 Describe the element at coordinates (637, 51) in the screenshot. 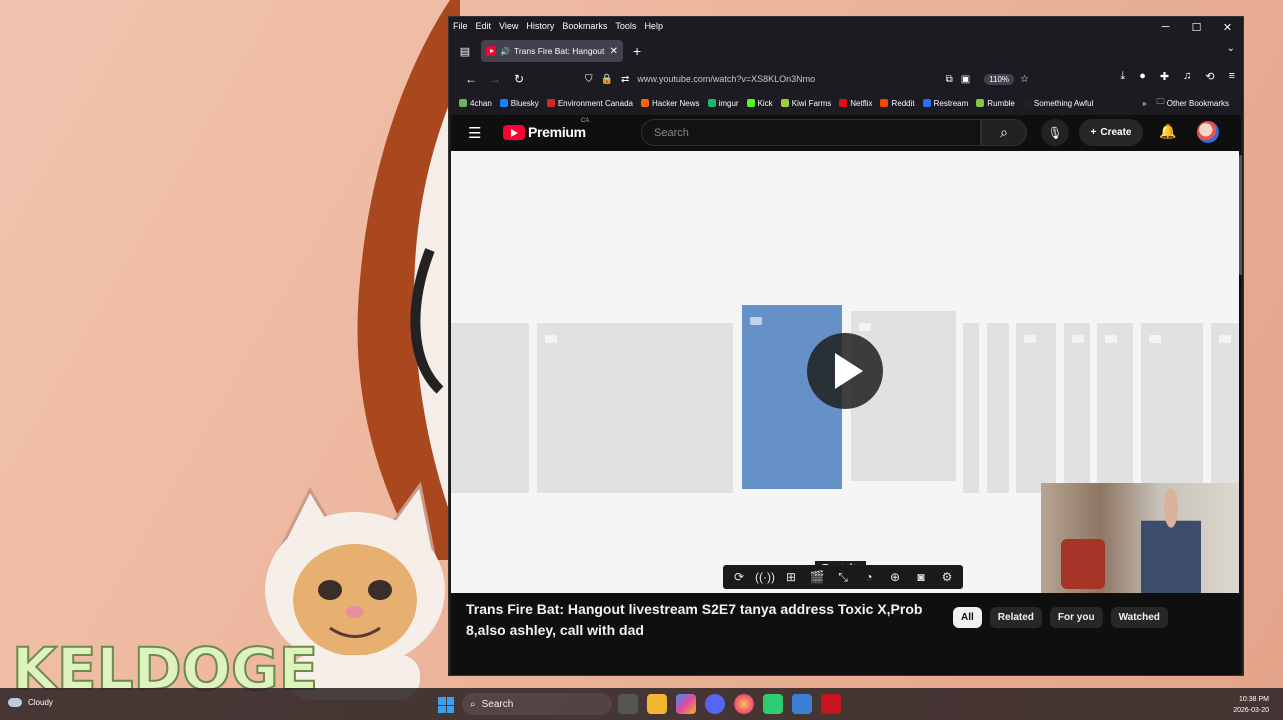

I see `new-tab-button: +` at that location.